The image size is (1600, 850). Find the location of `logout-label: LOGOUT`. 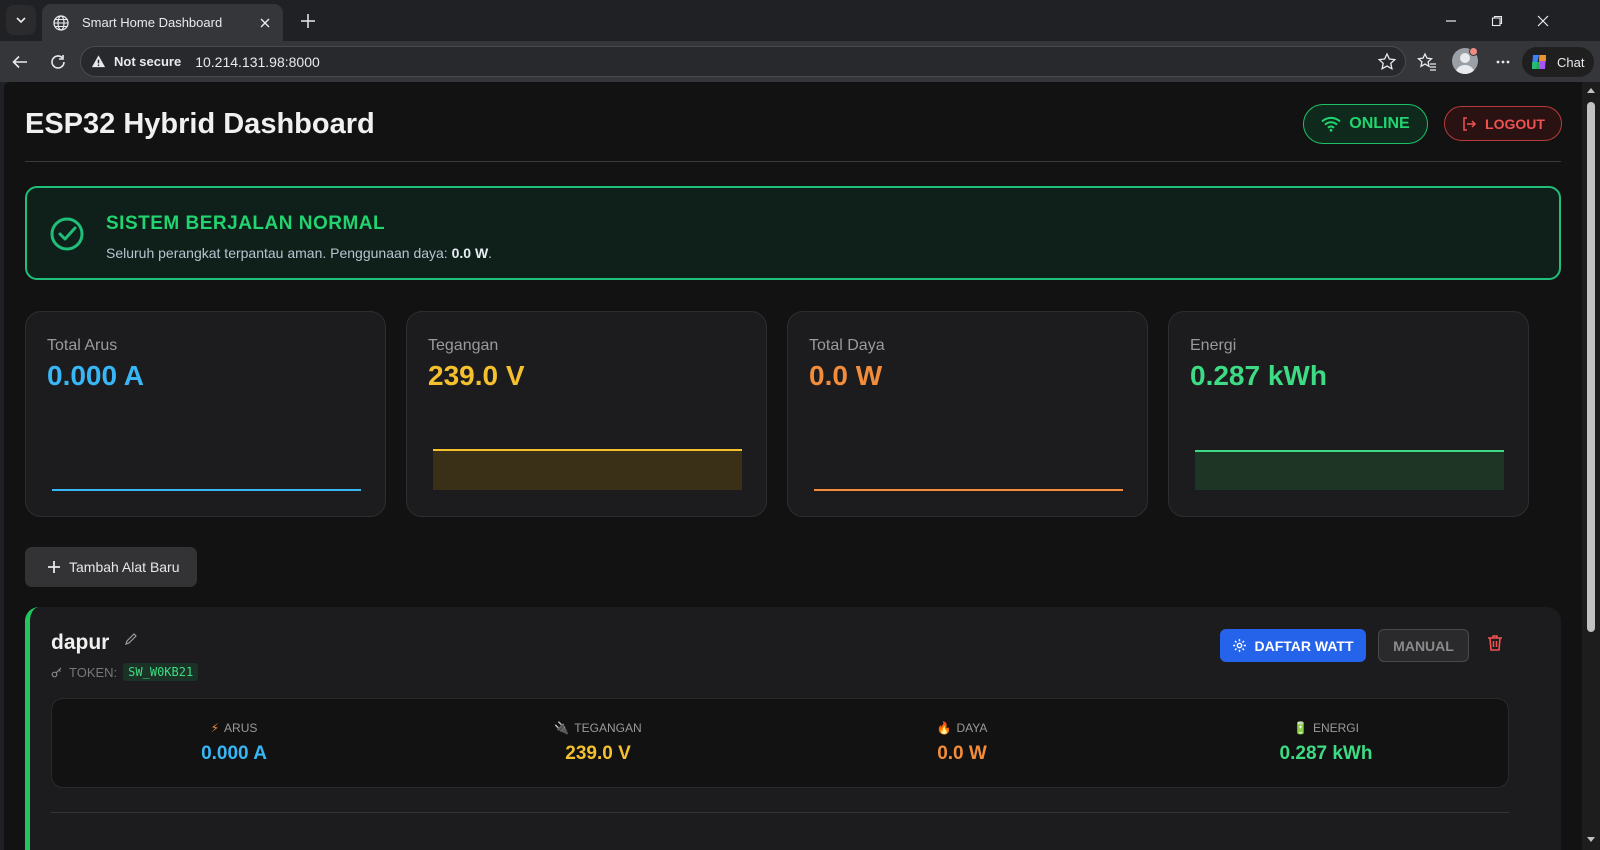

logout-label: LOGOUT is located at coordinates (1515, 123).